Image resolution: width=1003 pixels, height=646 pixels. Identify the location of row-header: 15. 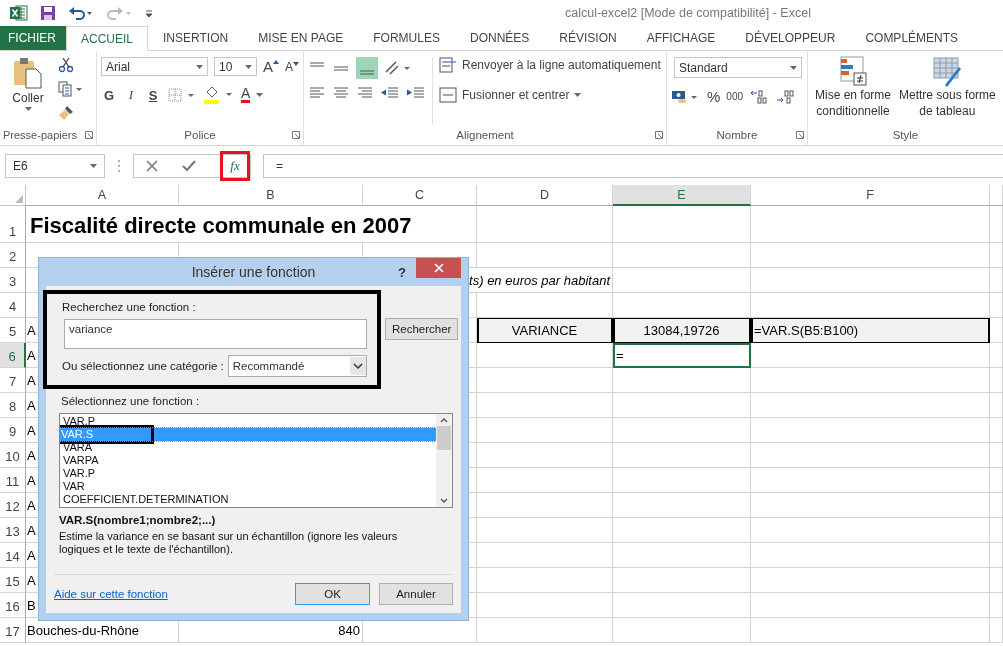
(13, 580).